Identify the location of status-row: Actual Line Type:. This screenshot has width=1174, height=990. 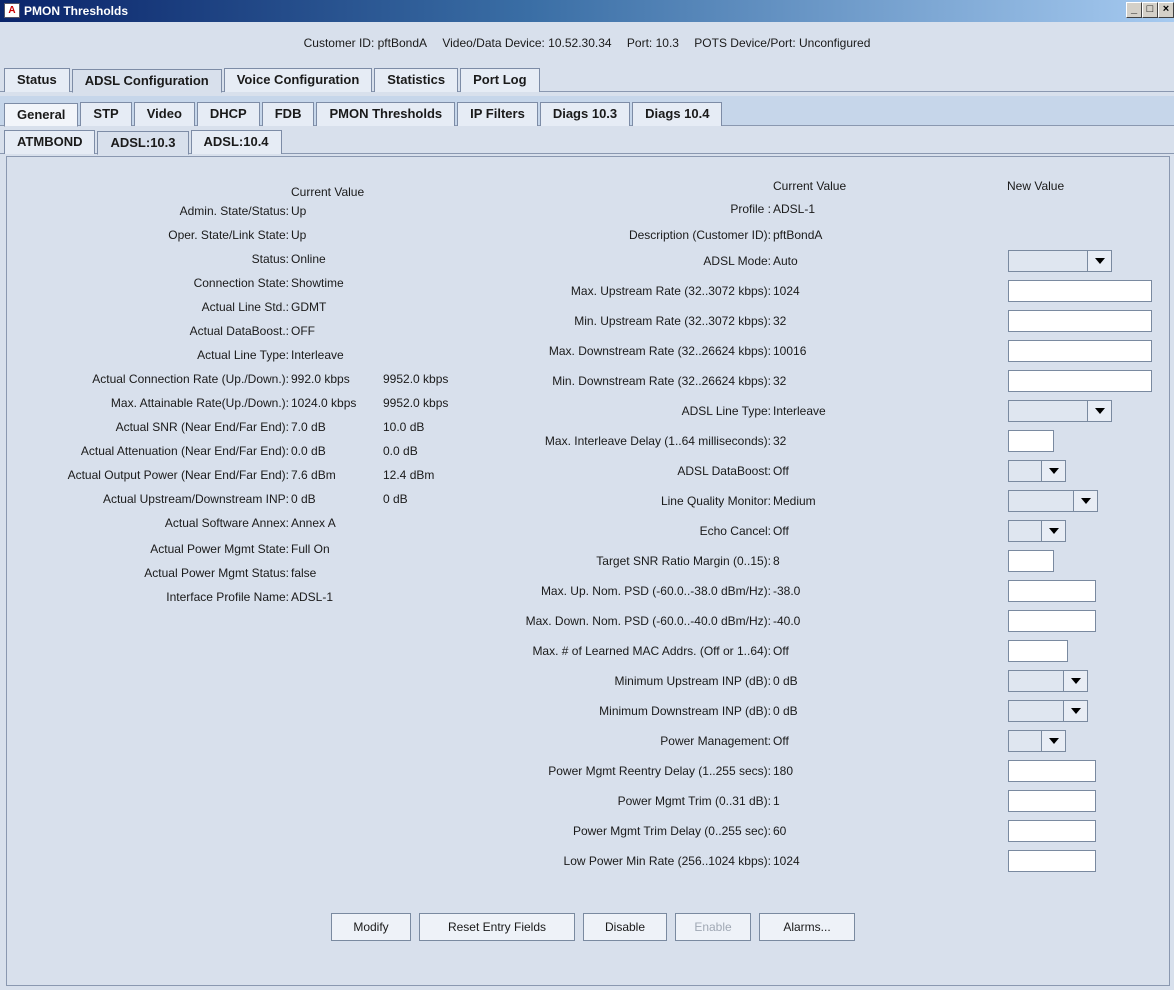
(148, 355).